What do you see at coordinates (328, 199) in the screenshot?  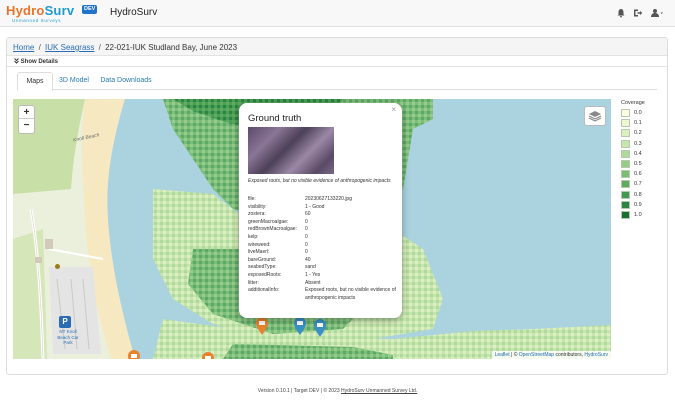 I see `attribute-value: 20230627133220.jpg` at bounding box center [328, 199].